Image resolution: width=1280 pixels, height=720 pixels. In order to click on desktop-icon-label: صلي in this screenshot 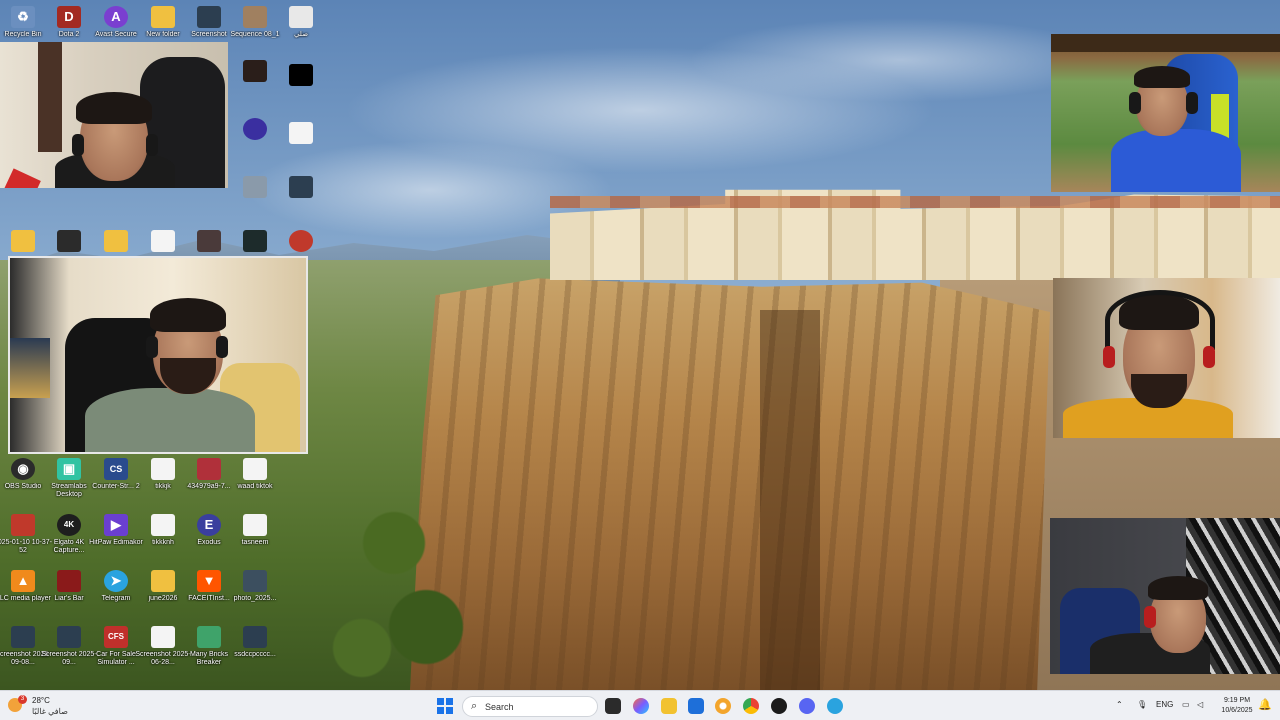, I will do `click(301, 34)`.